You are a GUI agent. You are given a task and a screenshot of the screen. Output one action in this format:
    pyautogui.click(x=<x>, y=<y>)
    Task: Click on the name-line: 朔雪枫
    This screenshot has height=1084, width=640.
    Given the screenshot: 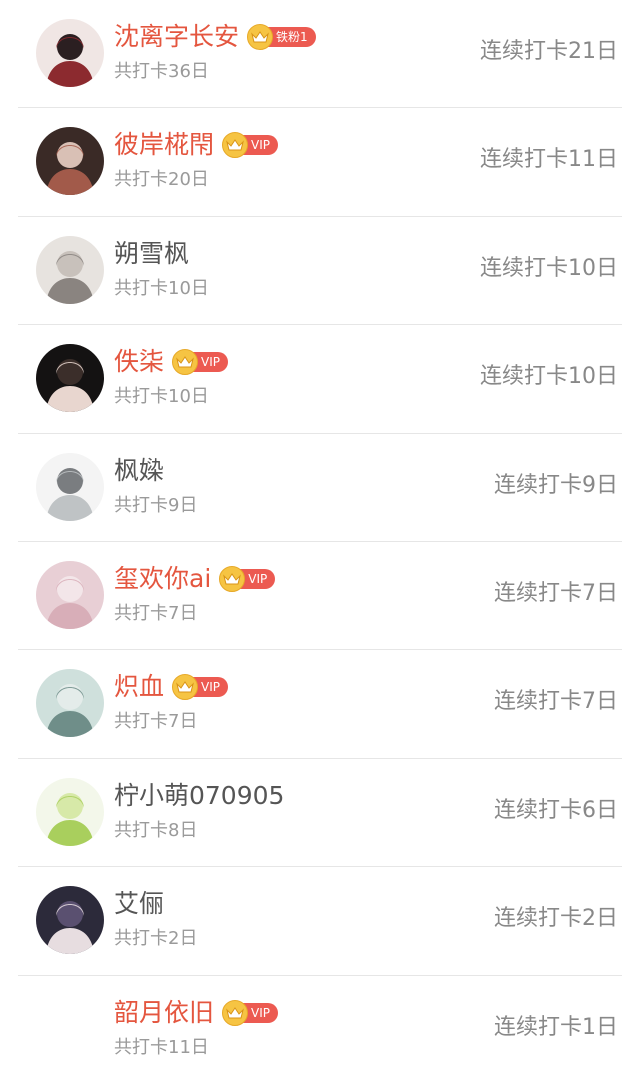 What is the action you would take?
    pyautogui.click(x=151, y=254)
    